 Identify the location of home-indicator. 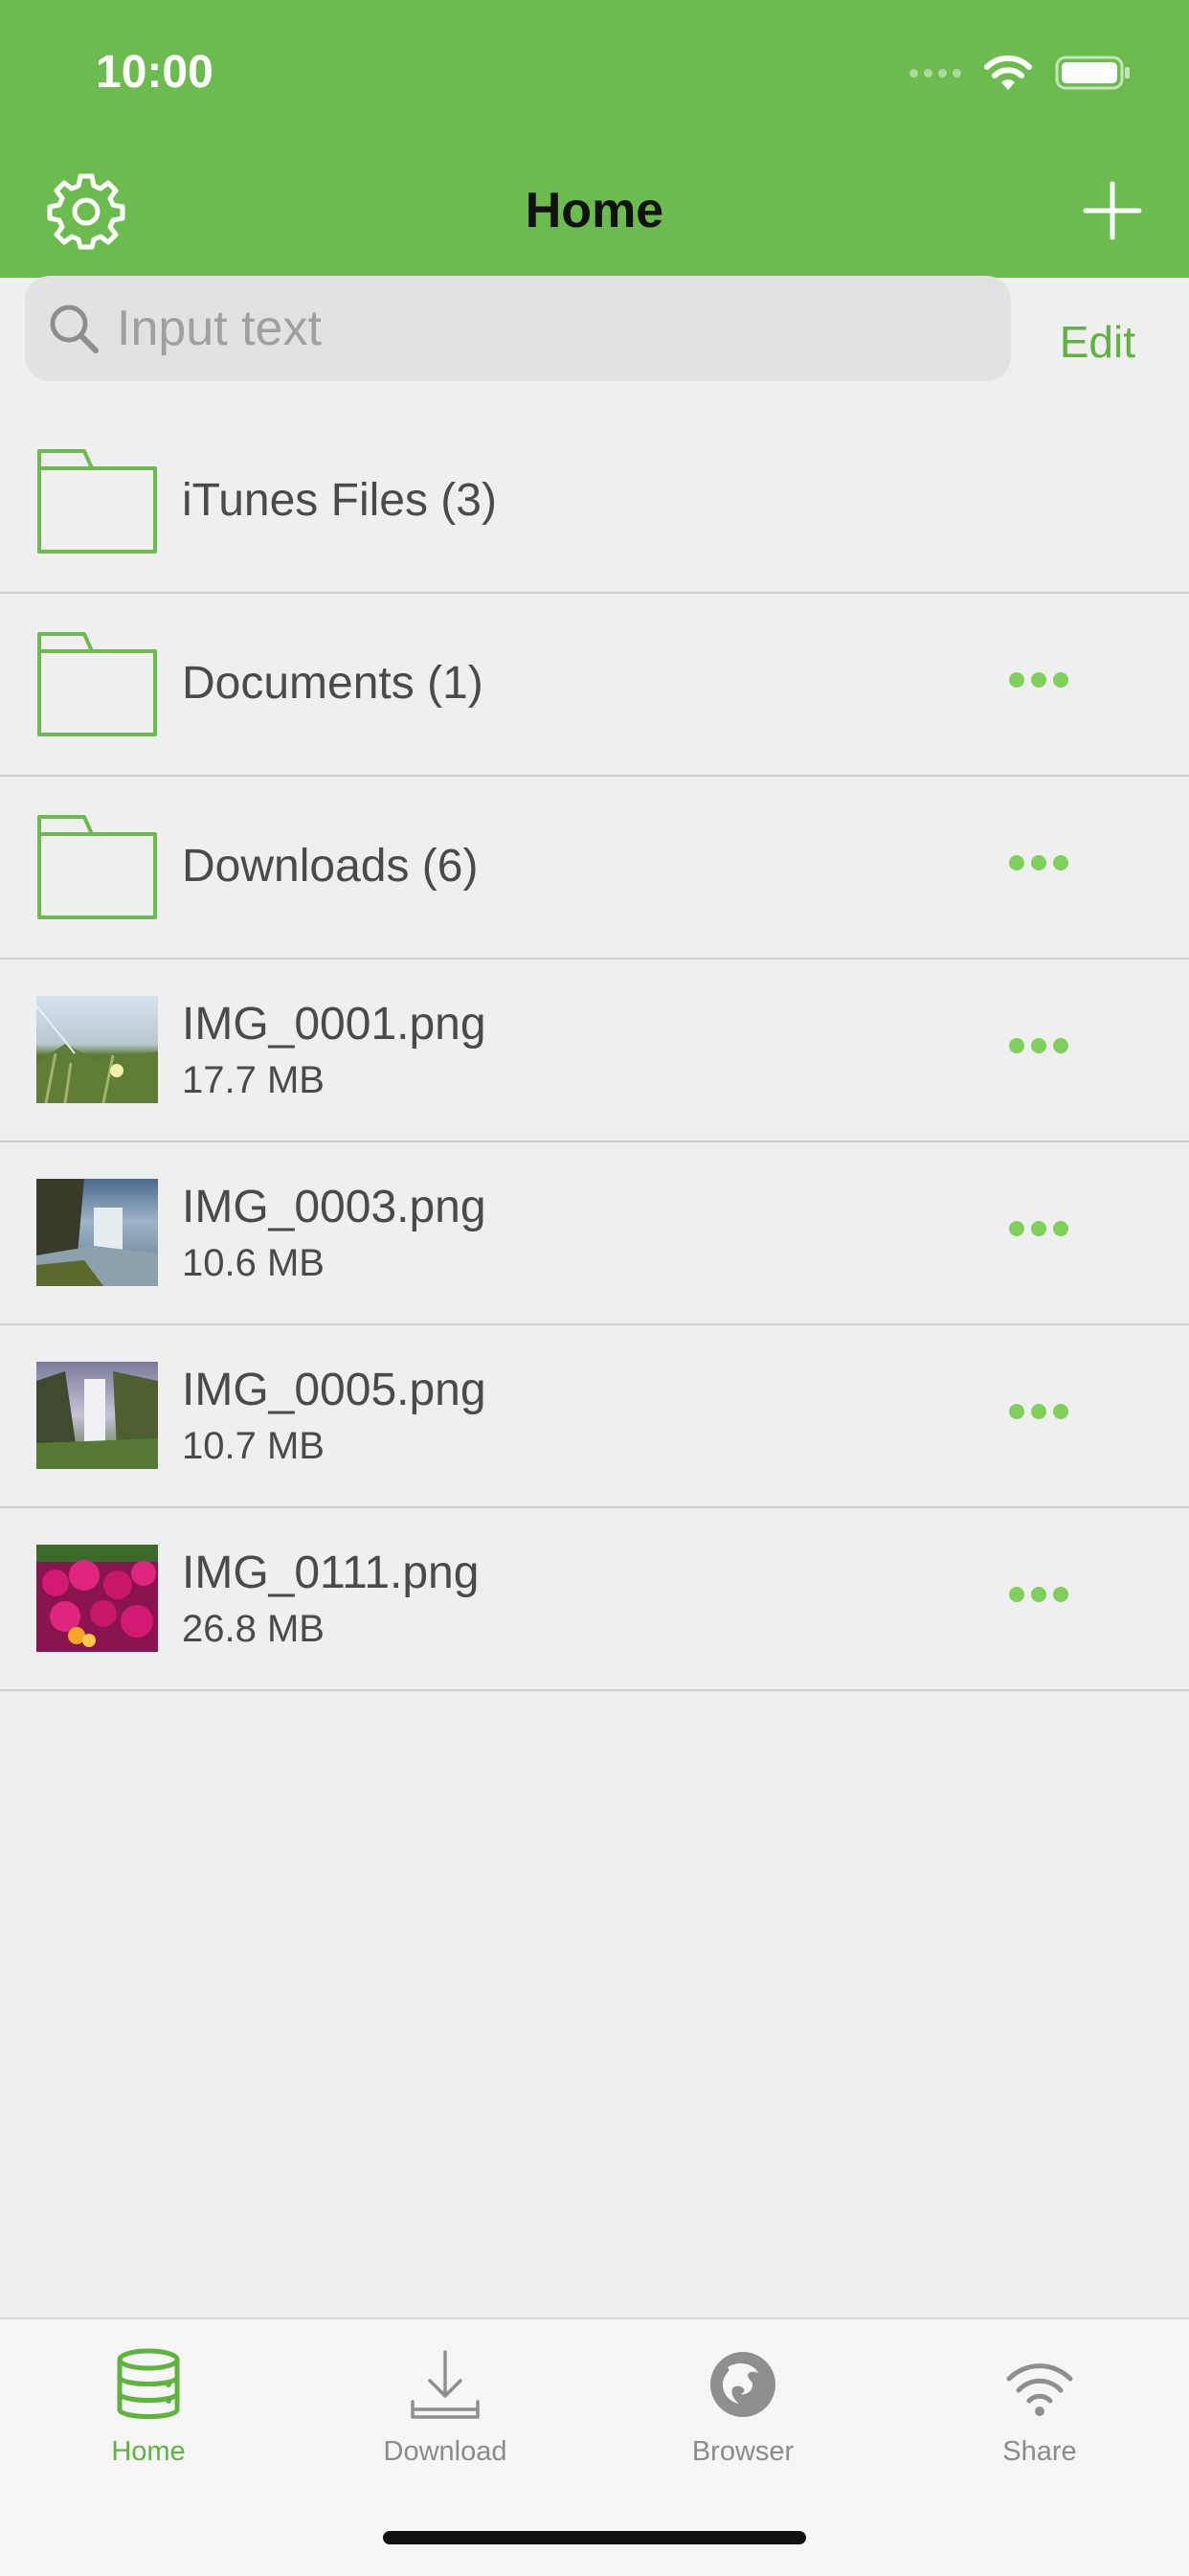
(594, 2537).